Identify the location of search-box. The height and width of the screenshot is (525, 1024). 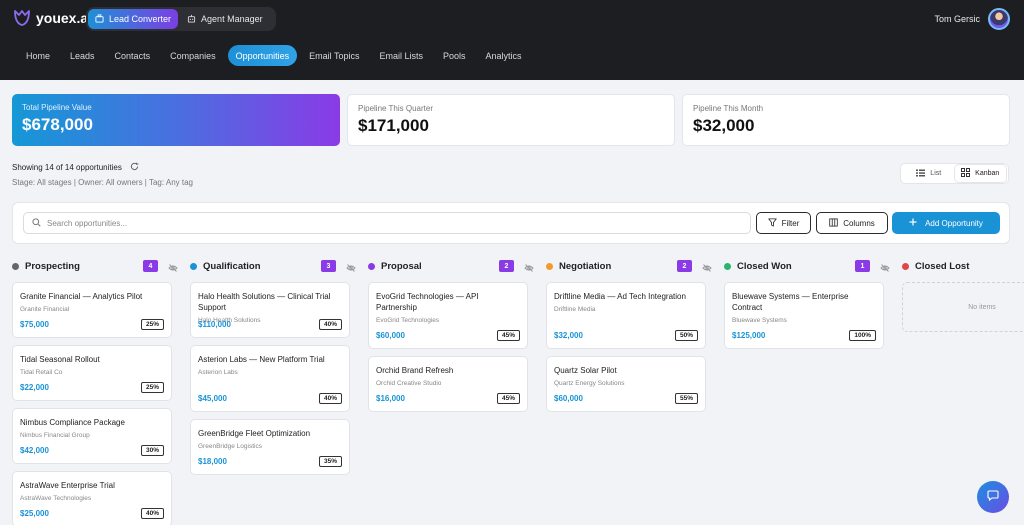
(387, 223).